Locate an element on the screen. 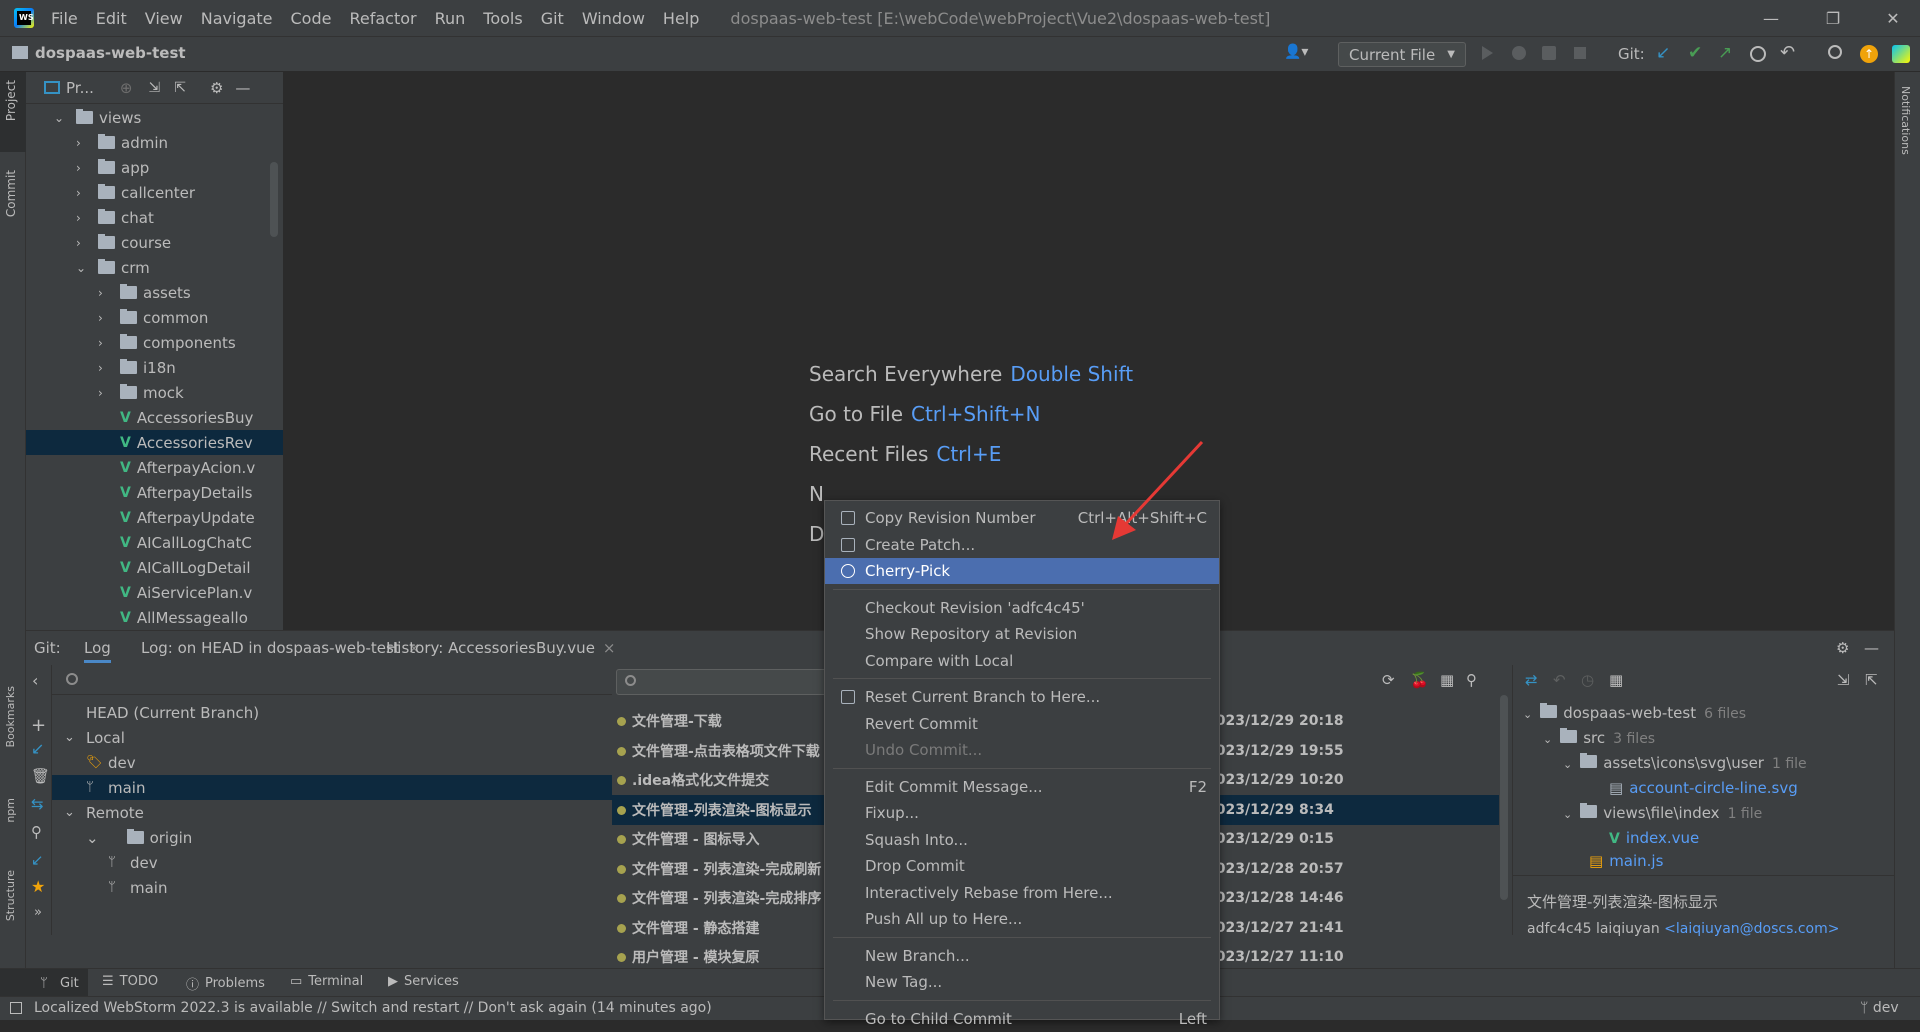  changes-folder-index: ⌄ views\file\index 1 file is located at coordinates (1662, 812).